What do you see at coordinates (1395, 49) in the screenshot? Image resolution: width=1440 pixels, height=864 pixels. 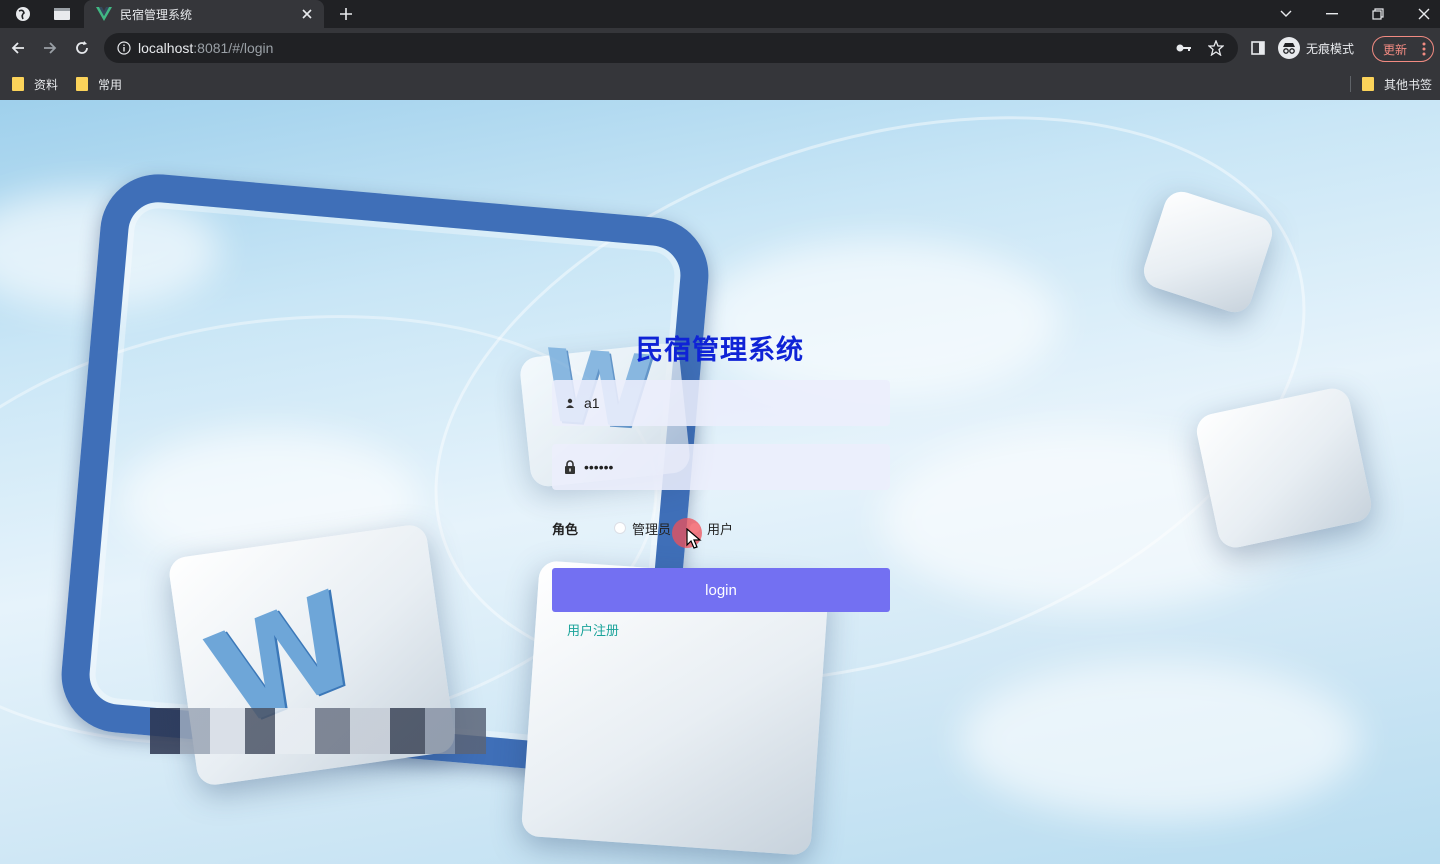 I see `update-label: 更新` at bounding box center [1395, 49].